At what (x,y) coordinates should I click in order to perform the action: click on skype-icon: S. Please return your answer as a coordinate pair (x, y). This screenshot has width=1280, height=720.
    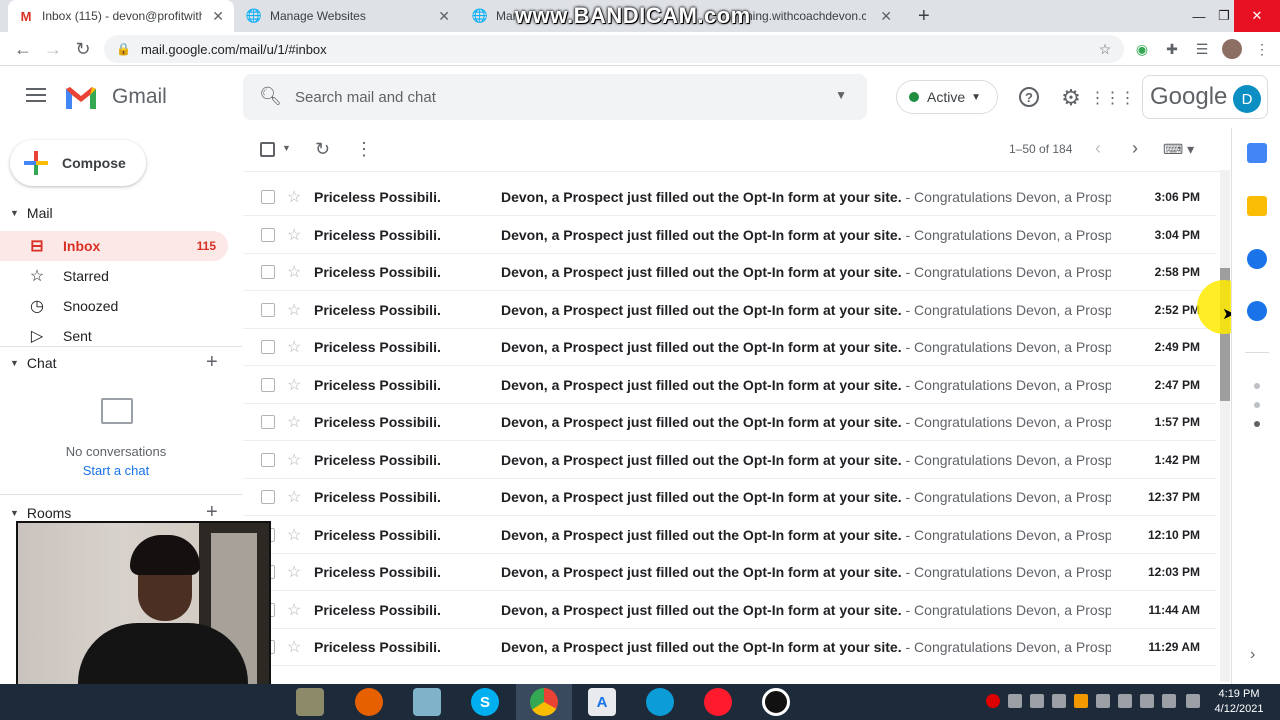
    Looking at the image, I should click on (485, 702).